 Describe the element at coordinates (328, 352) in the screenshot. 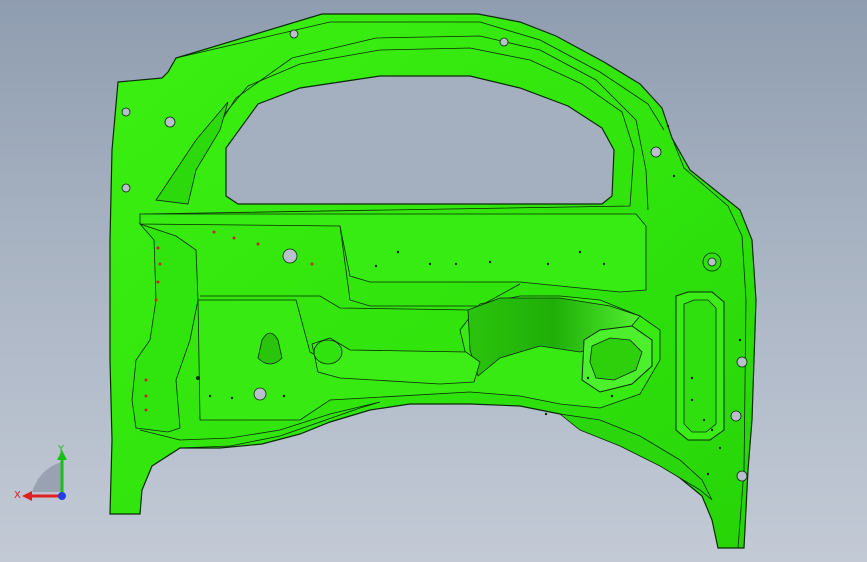

I see `channel-end-loop` at that location.